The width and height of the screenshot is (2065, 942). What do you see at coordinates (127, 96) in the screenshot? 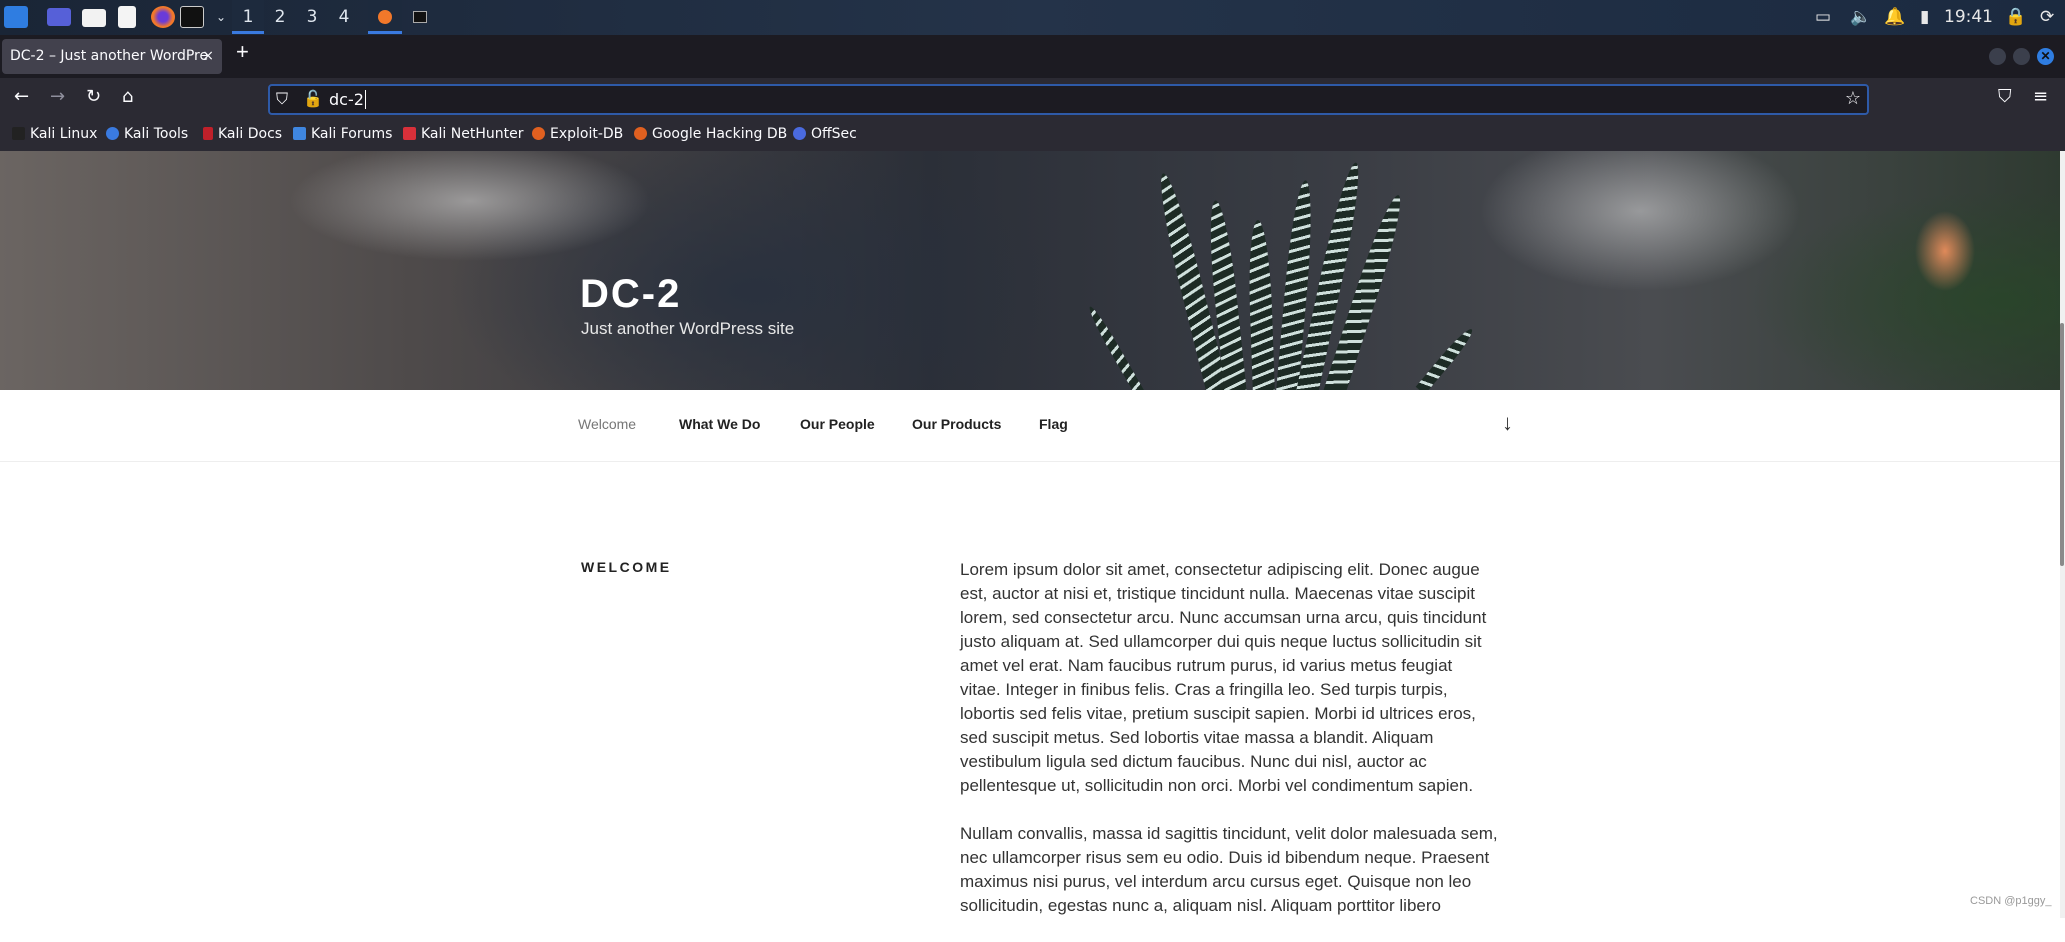
I see `home-icon: ⌂` at bounding box center [127, 96].